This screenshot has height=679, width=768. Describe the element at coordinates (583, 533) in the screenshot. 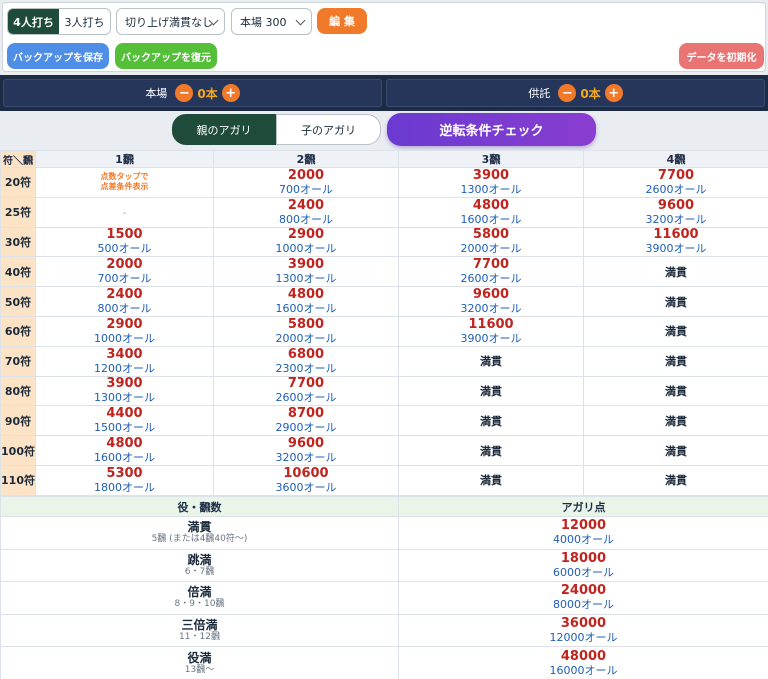

I see `limit-points-cell: 12000 4000オール` at that location.